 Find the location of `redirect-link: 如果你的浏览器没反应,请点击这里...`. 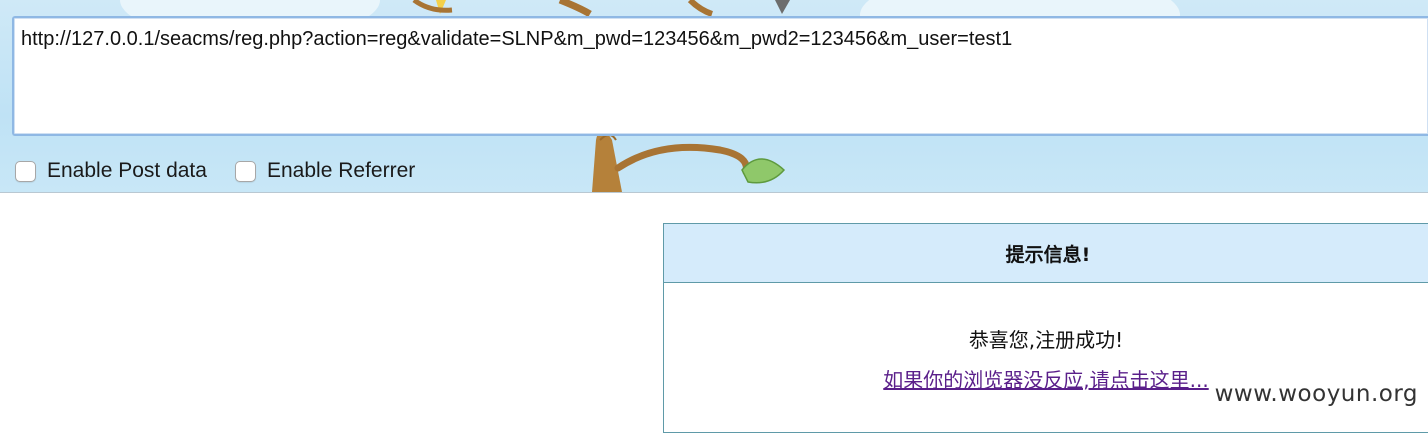

redirect-link: 如果你的浏览器没反应,请点击这里... is located at coordinates (1045, 380).